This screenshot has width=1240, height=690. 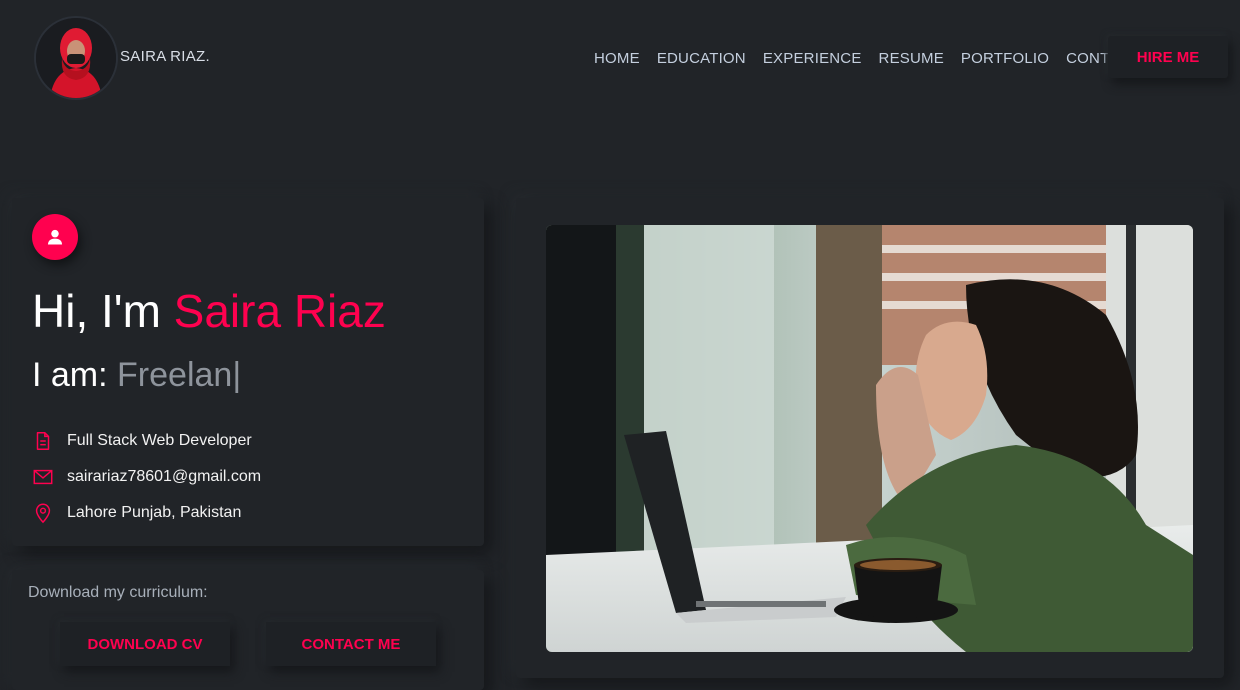 I want to click on info-email-text: sairariaz78601@gmail.com, so click(x=164, y=477).